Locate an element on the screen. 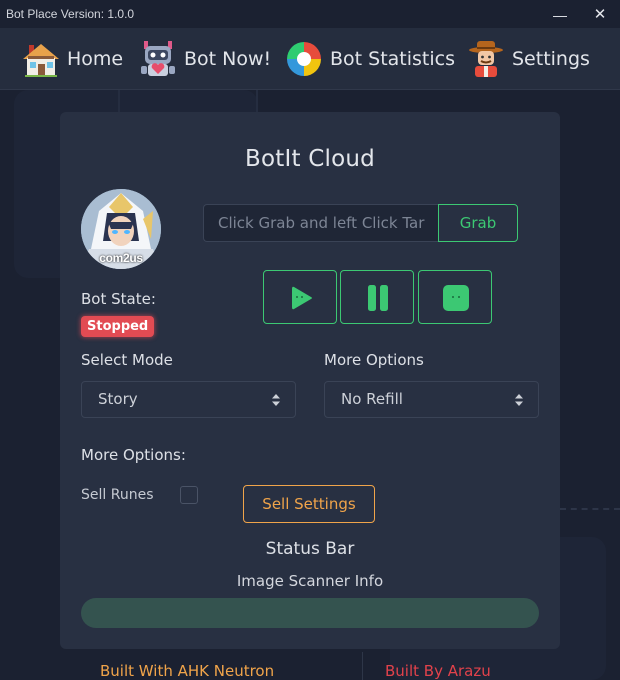  nav-bot-statistics: Bot Statistics is located at coordinates (369, 59).